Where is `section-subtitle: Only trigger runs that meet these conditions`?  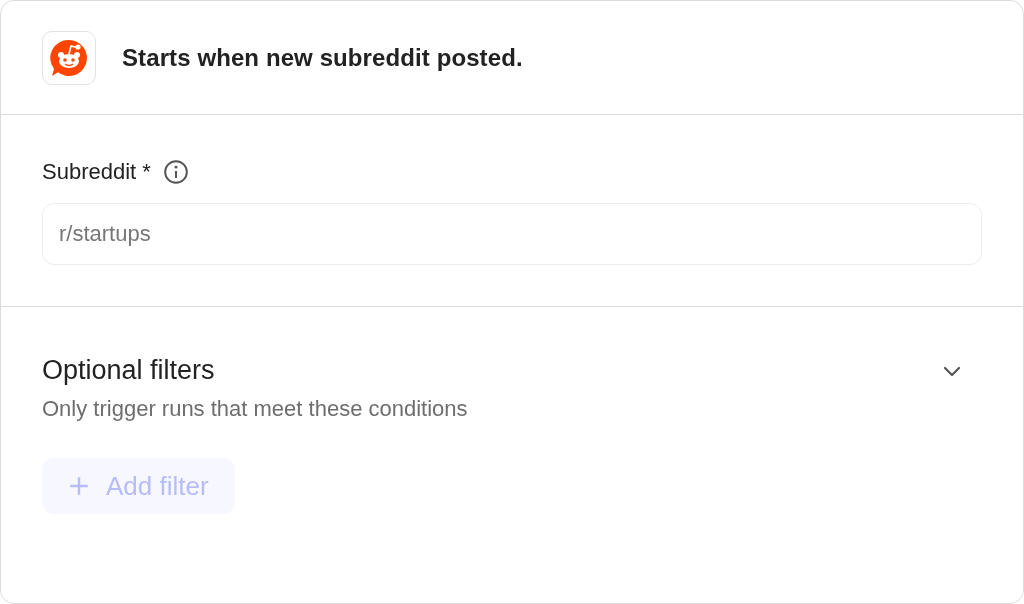
section-subtitle: Only trigger runs that meet these conditions is located at coordinates (255, 409).